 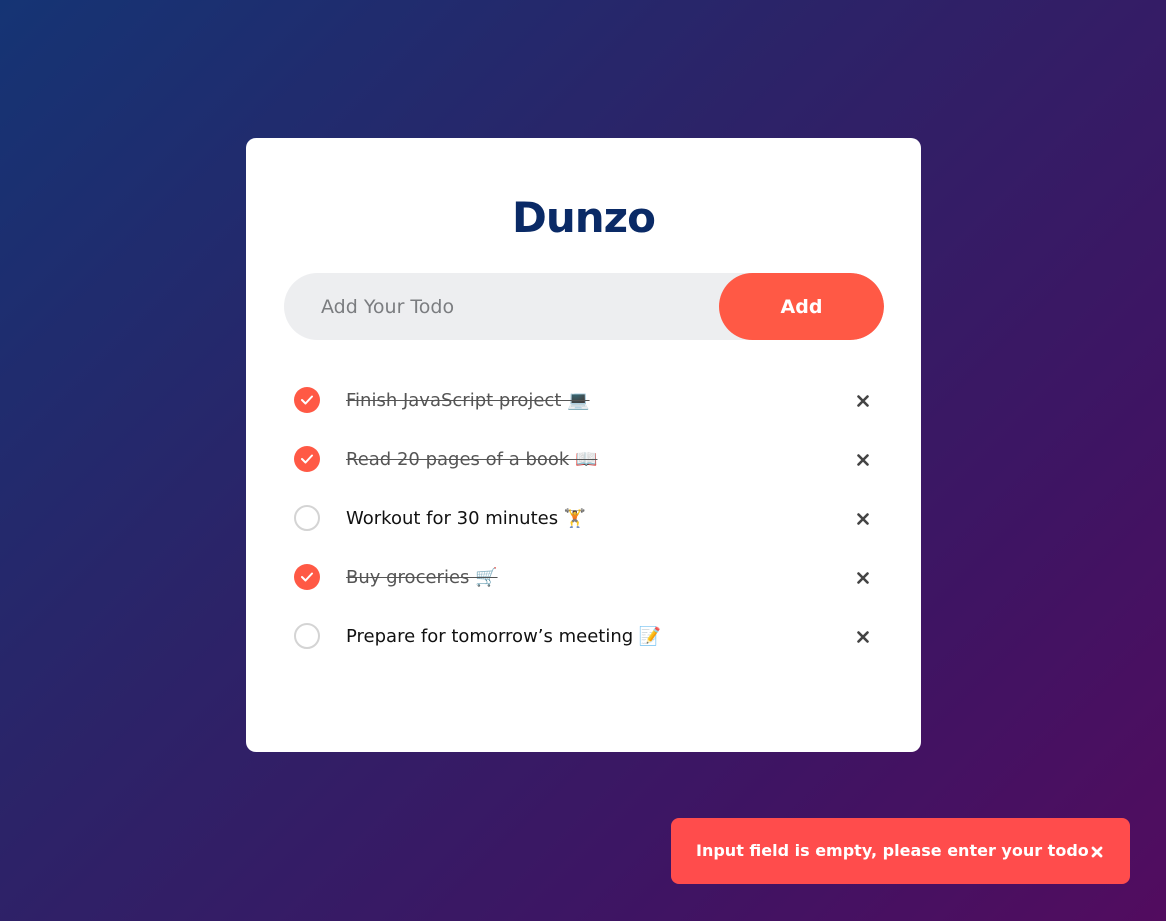 What do you see at coordinates (422, 577) in the screenshot?
I see `todo-text: Buy groceries 🛒` at bounding box center [422, 577].